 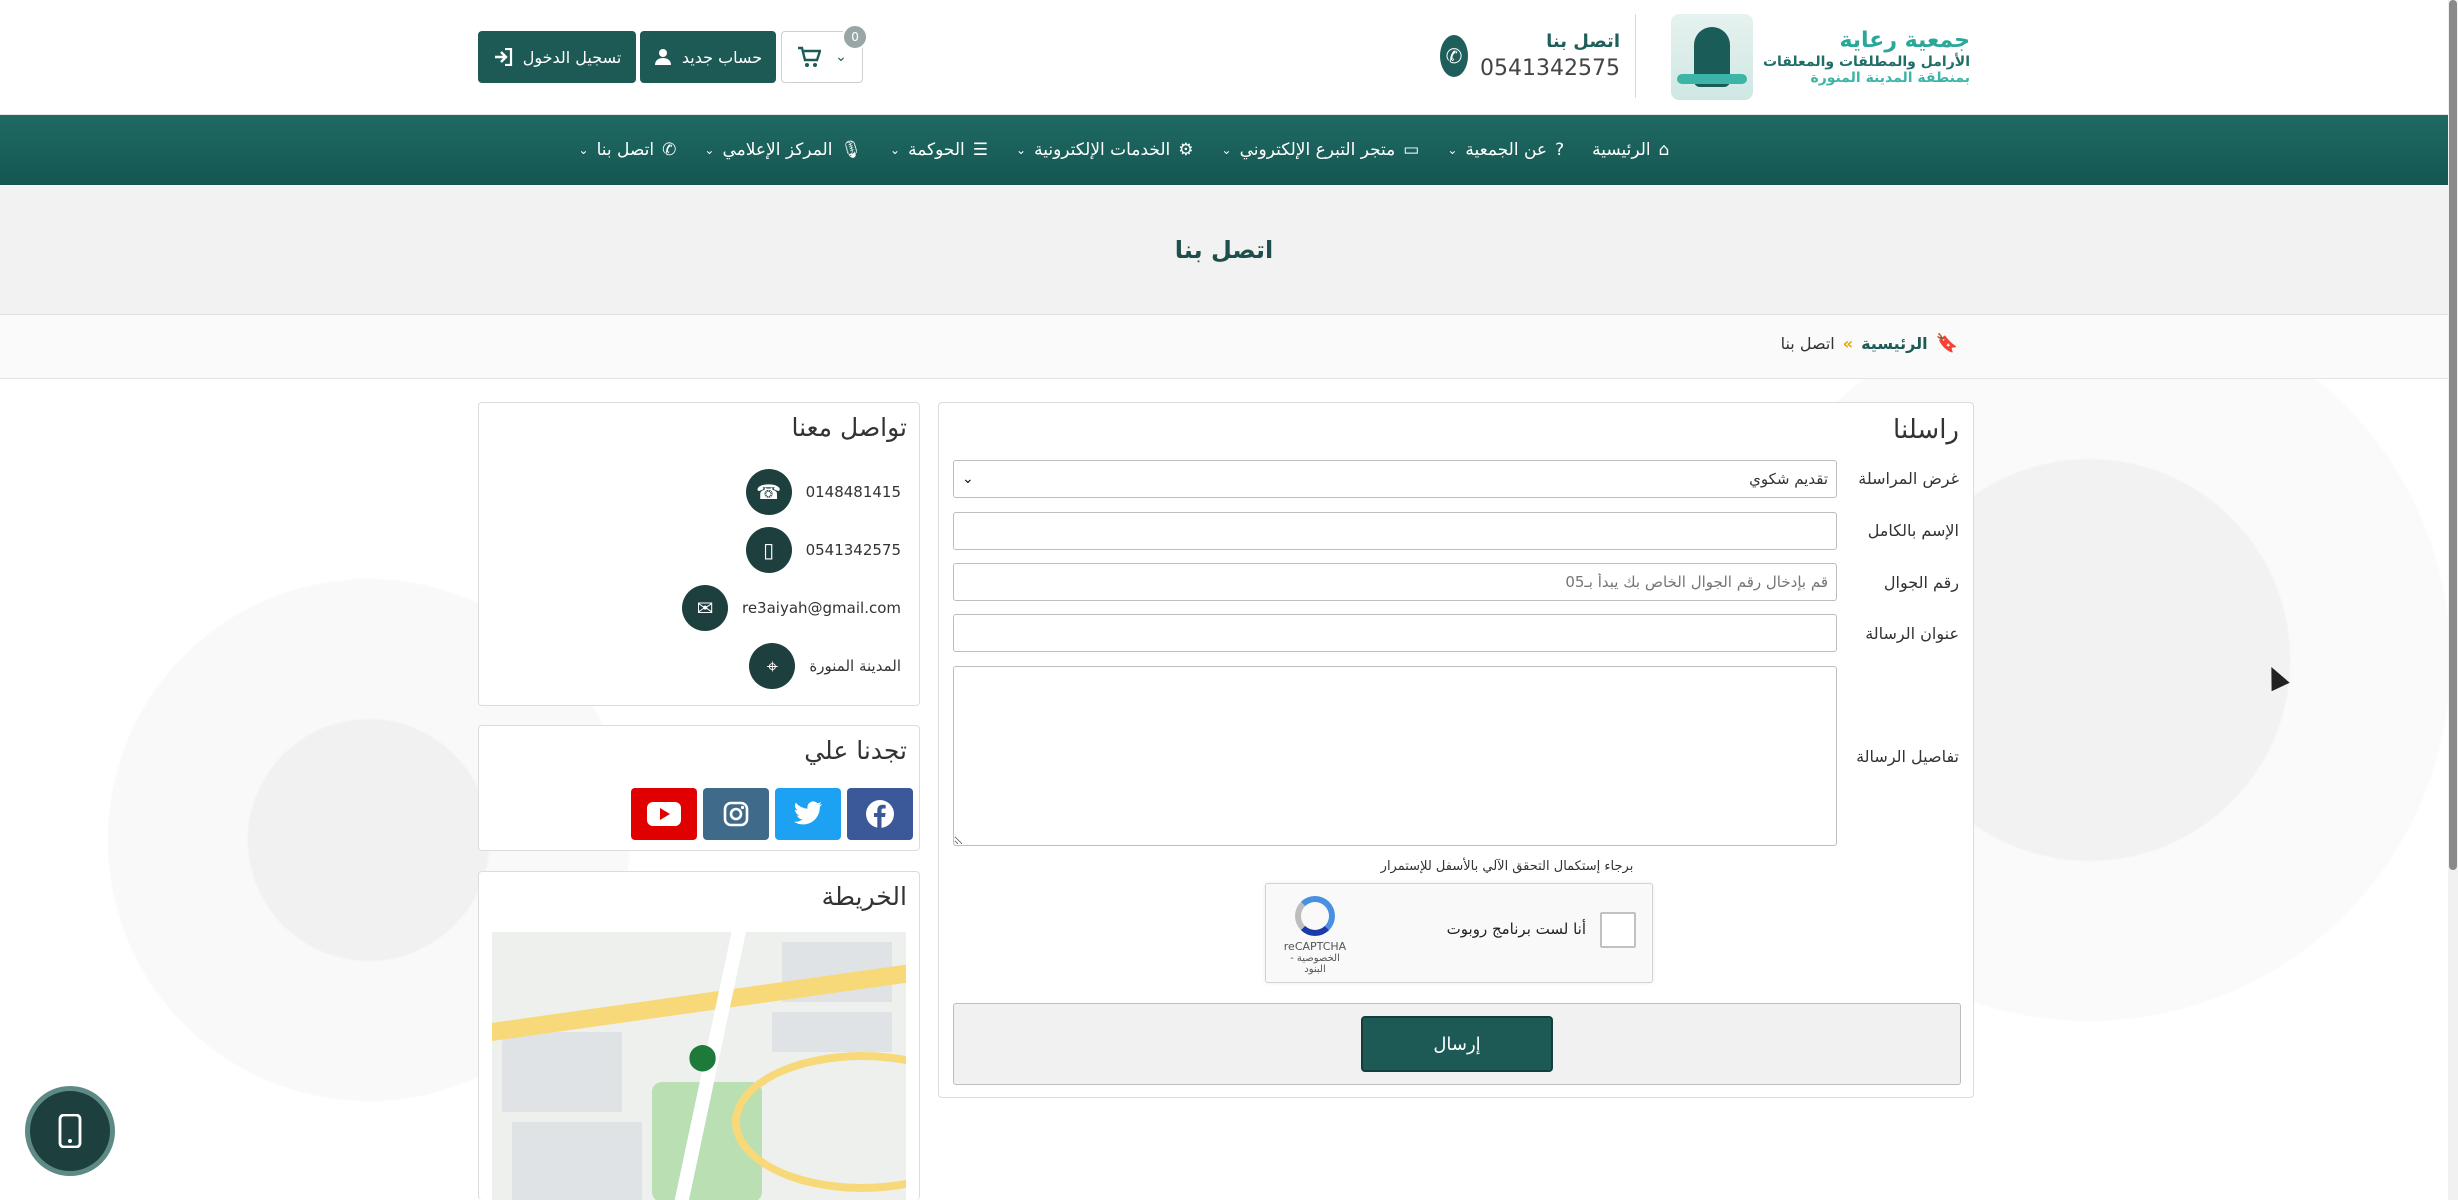 I want to click on nav-item-eservices: ⚙ الخدمات الإلكترونية ⌄, so click(x=1105, y=150).